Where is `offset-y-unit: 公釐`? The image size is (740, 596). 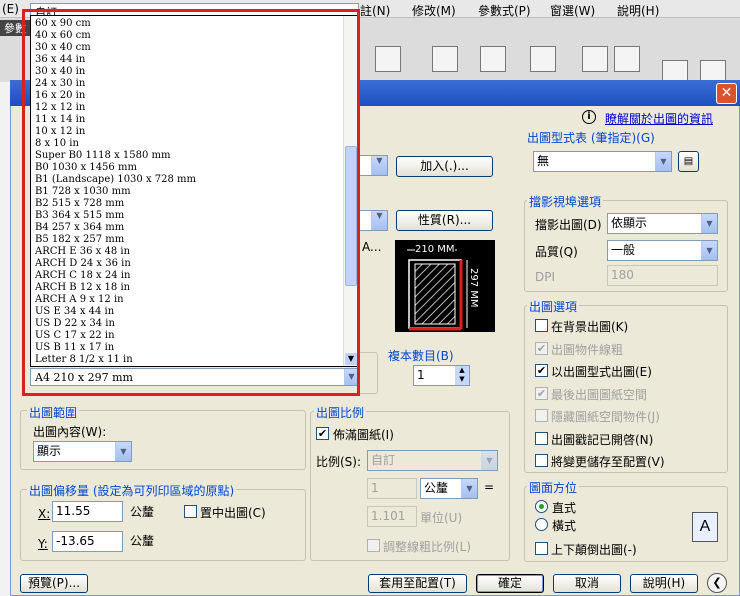 offset-y-unit: 公釐 is located at coordinates (142, 541).